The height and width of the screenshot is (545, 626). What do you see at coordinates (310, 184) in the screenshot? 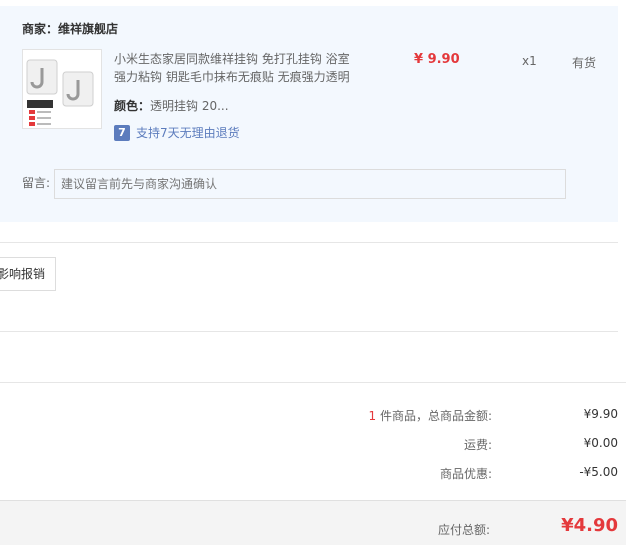
I see `memo-input` at bounding box center [310, 184].